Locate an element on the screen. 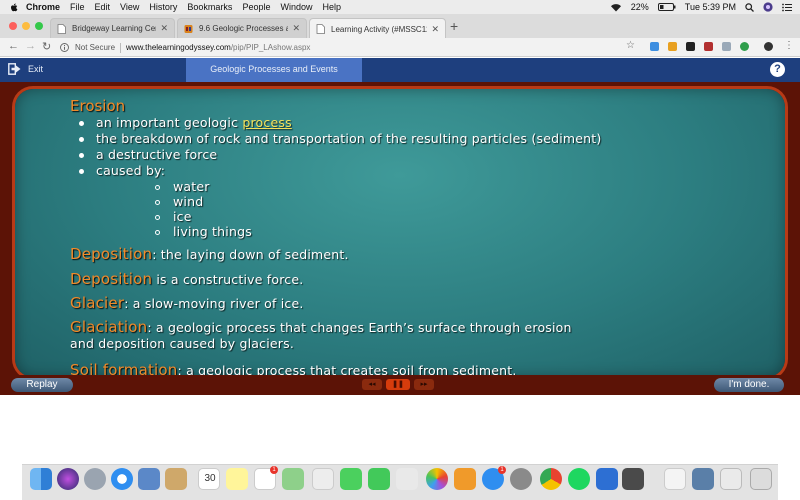  list-item: water is located at coordinates (203, 186).